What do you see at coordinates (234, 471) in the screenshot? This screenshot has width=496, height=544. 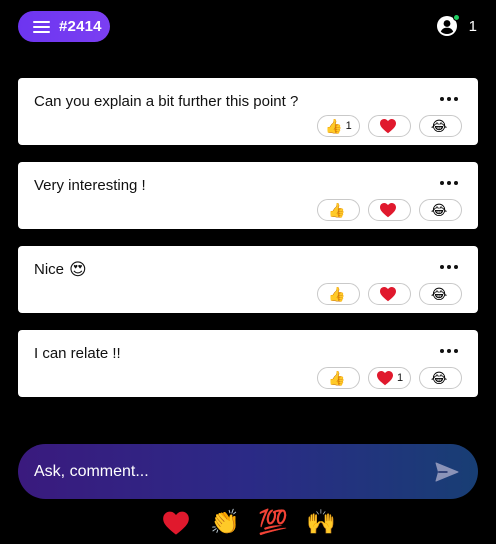 I see `comment-input` at bounding box center [234, 471].